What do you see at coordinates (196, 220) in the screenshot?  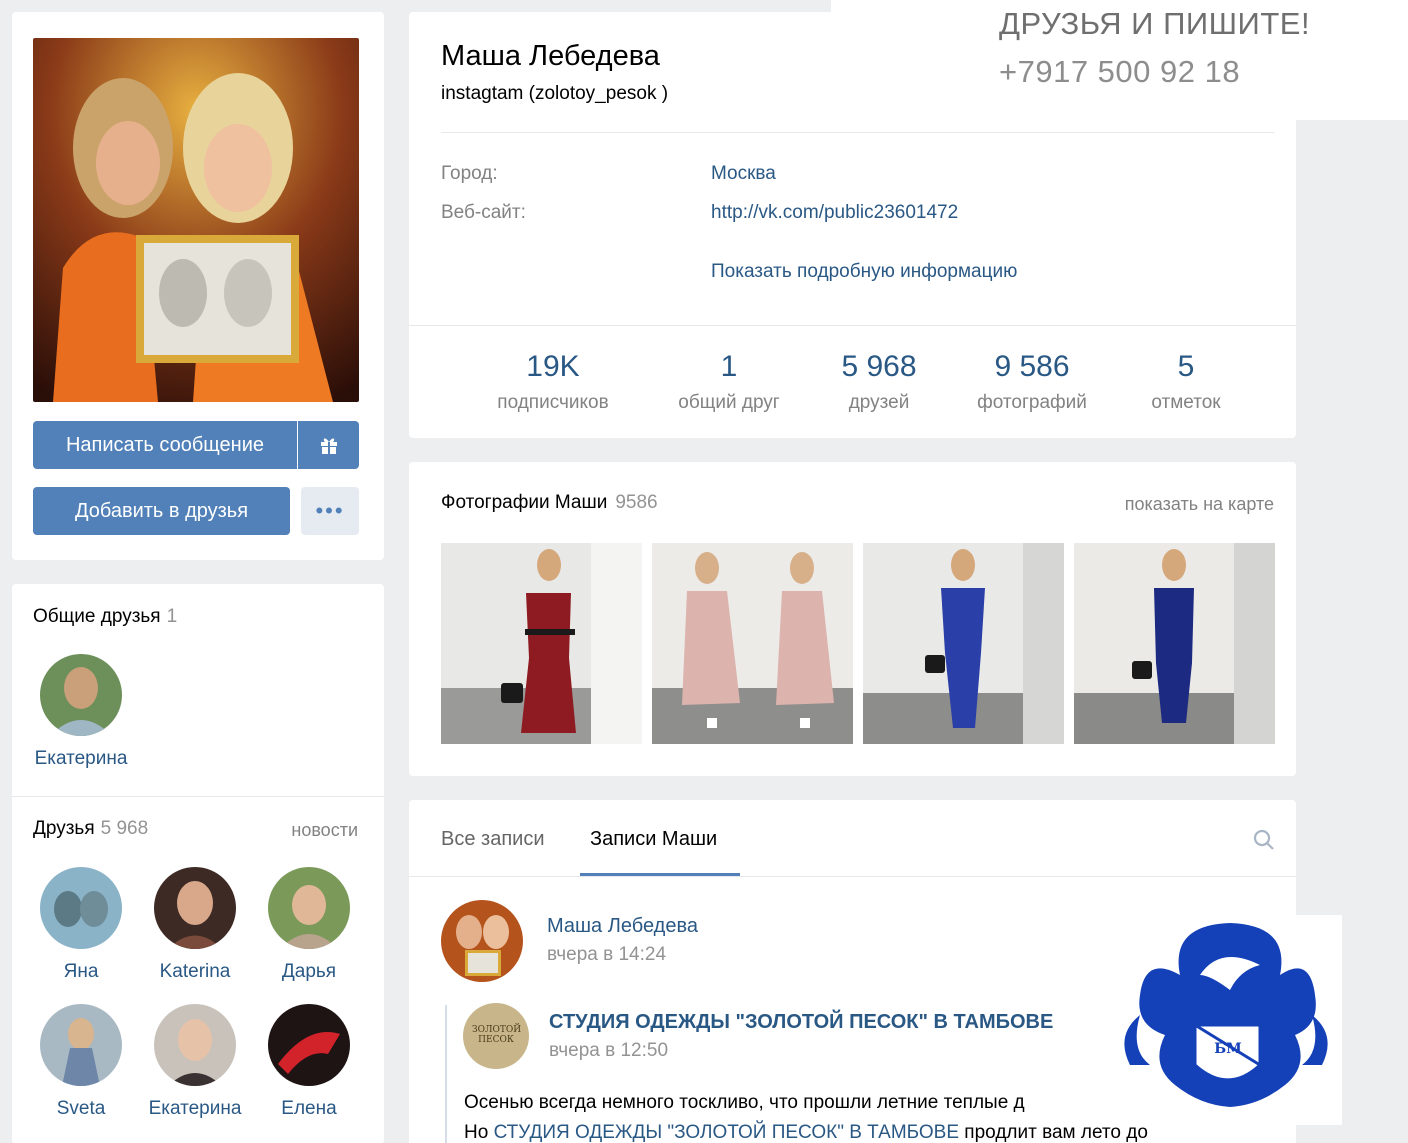 I see `profile-photo` at bounding box center [196, 220].